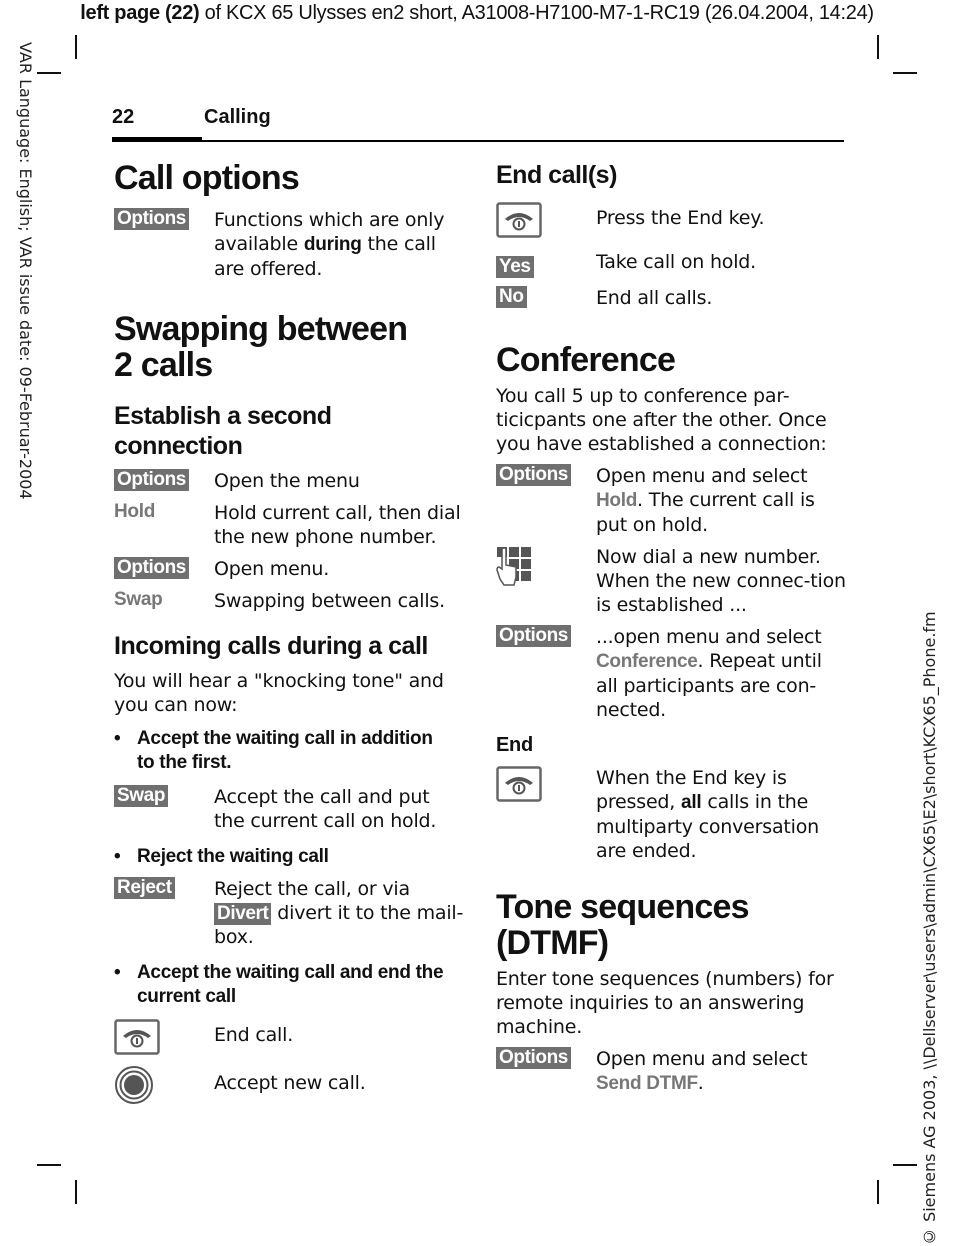 The height and width of the screenshot is (1246, 954). What do you see at coordinates (223, 431) in the screenshot?
I see `subsection-title: Establish a second connection` at bounding box center [223, 431].